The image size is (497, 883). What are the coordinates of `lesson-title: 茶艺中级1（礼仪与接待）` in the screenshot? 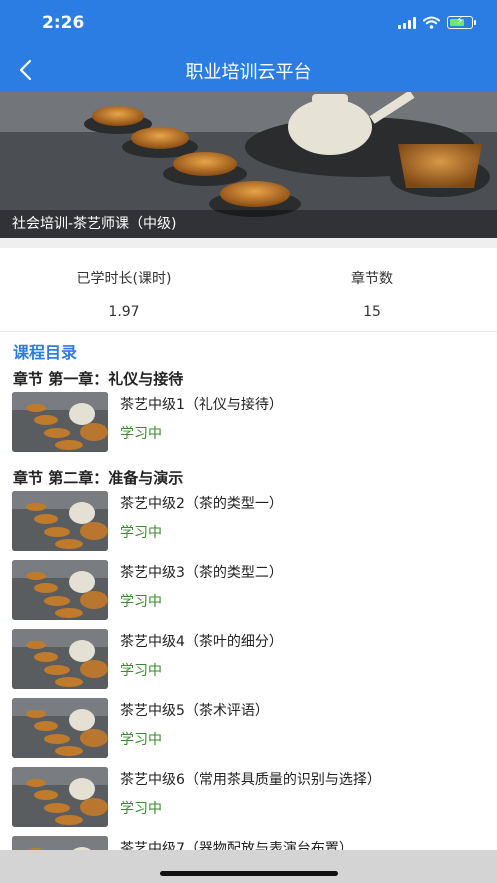 It's located at (201, 405).